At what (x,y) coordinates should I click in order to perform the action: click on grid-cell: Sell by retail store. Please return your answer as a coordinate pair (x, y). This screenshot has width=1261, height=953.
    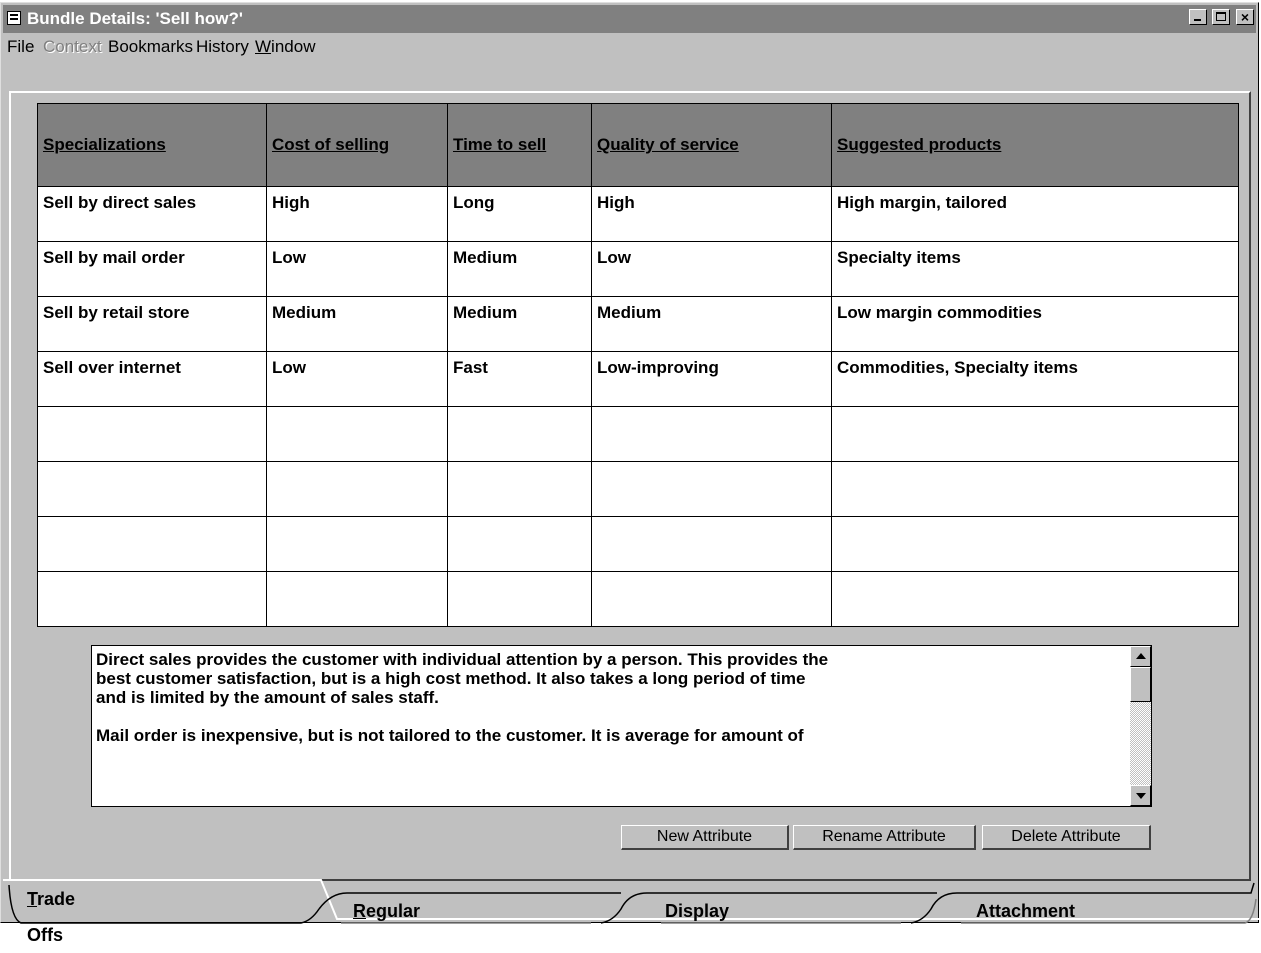
    Looking at the image, I should click on (152, 324).